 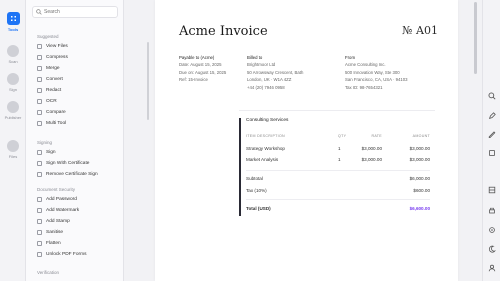 I want to click on sidebar-scrollbar, so click(x=148, y=81).